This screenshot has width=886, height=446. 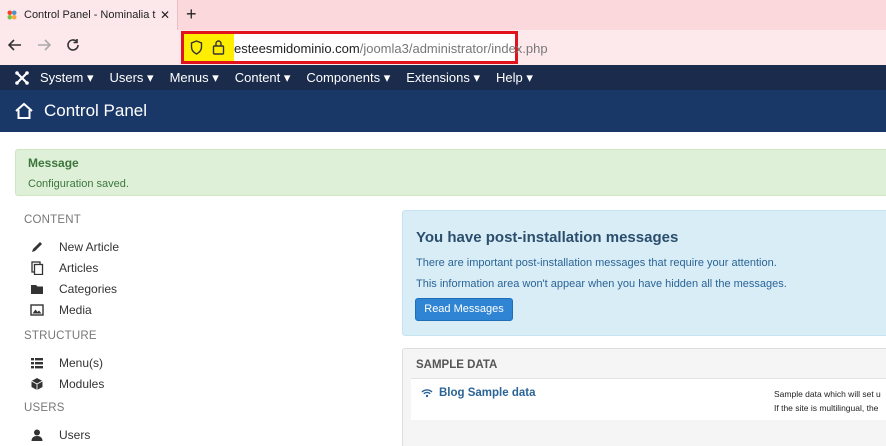 What do you see at coordinates (52, 220) in the screenshot?
I see `sidebar-heading-content: CONTENT` at bounding box center [52, 220].